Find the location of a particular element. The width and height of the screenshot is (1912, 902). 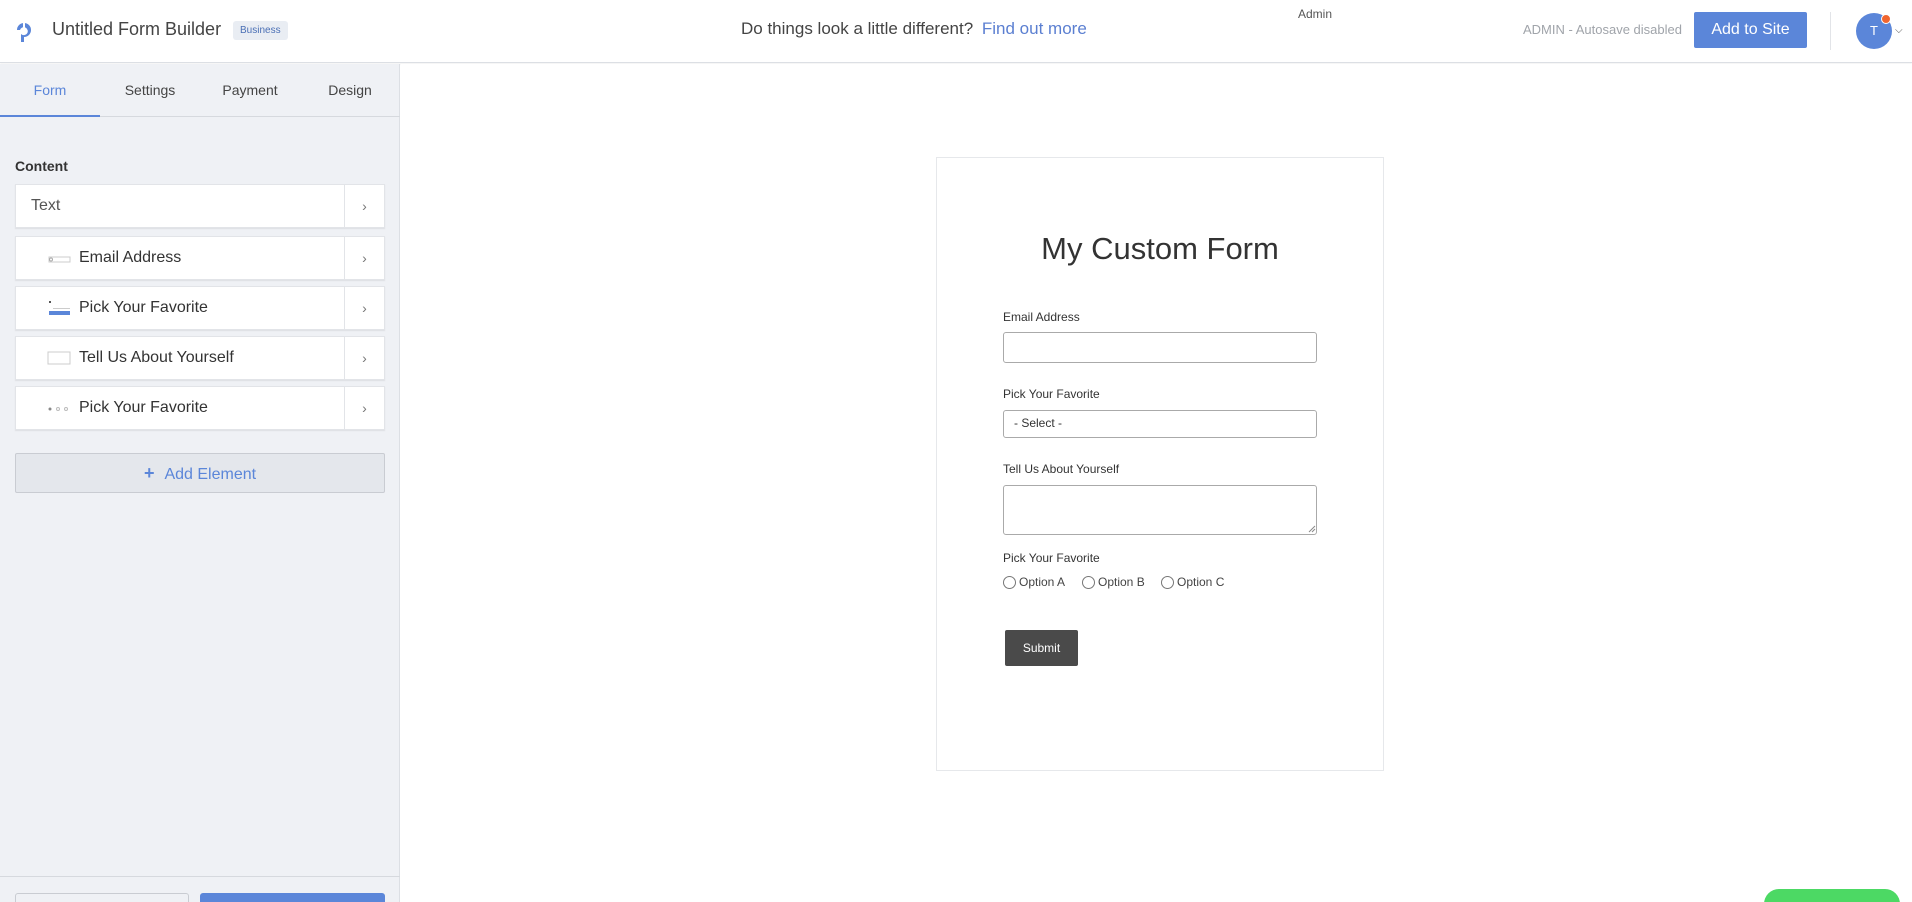

find-out-more-link: Find out more is located at coordinates (1034, 28).